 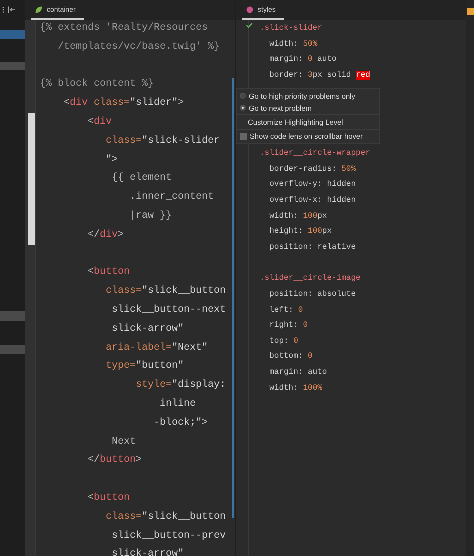 What do you see at coordinates (312, 201) in the screenshot?
I see `code-line: overflow-x: hidden` at bounding box center [312, 201].